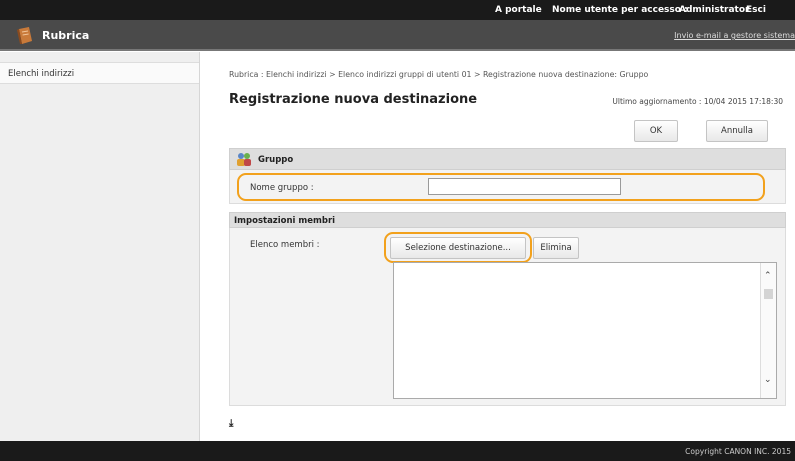 The width and height of the screenshot is (795, 461). Describe the element at coordinates (756, 10) in the screenshot. I see `logout-link: Esci` at that location.